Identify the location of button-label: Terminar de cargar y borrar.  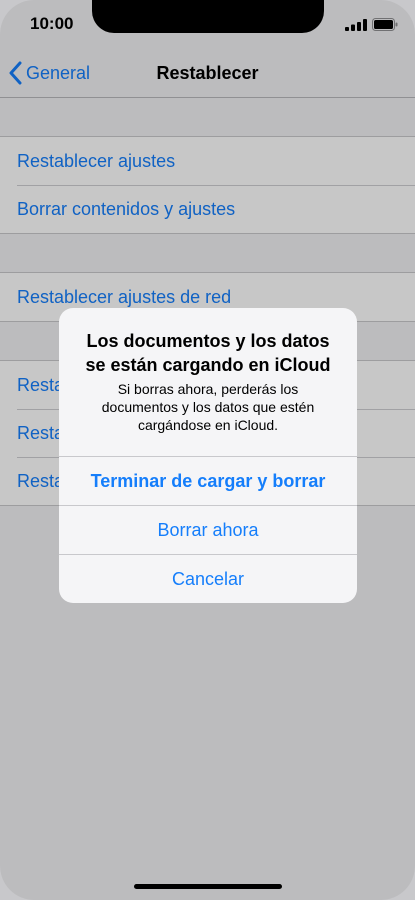
(208, 481).